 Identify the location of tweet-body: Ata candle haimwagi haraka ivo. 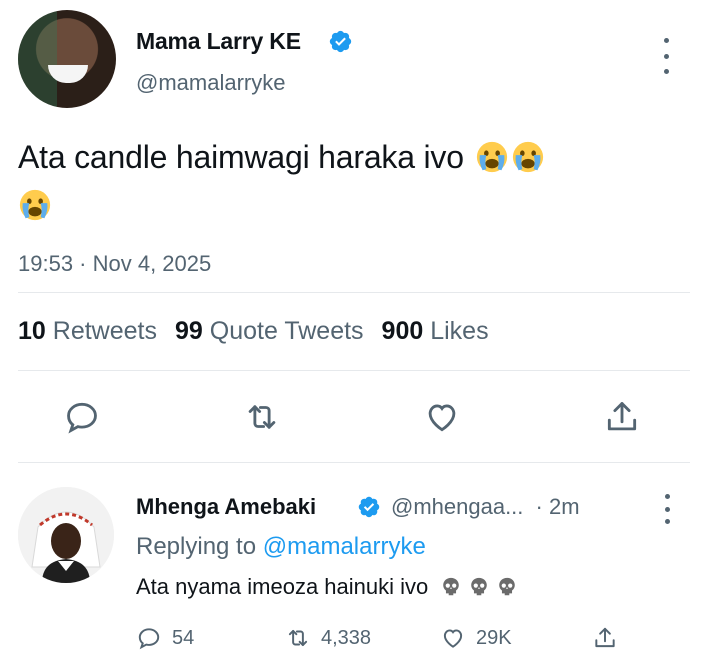
(241, 157).